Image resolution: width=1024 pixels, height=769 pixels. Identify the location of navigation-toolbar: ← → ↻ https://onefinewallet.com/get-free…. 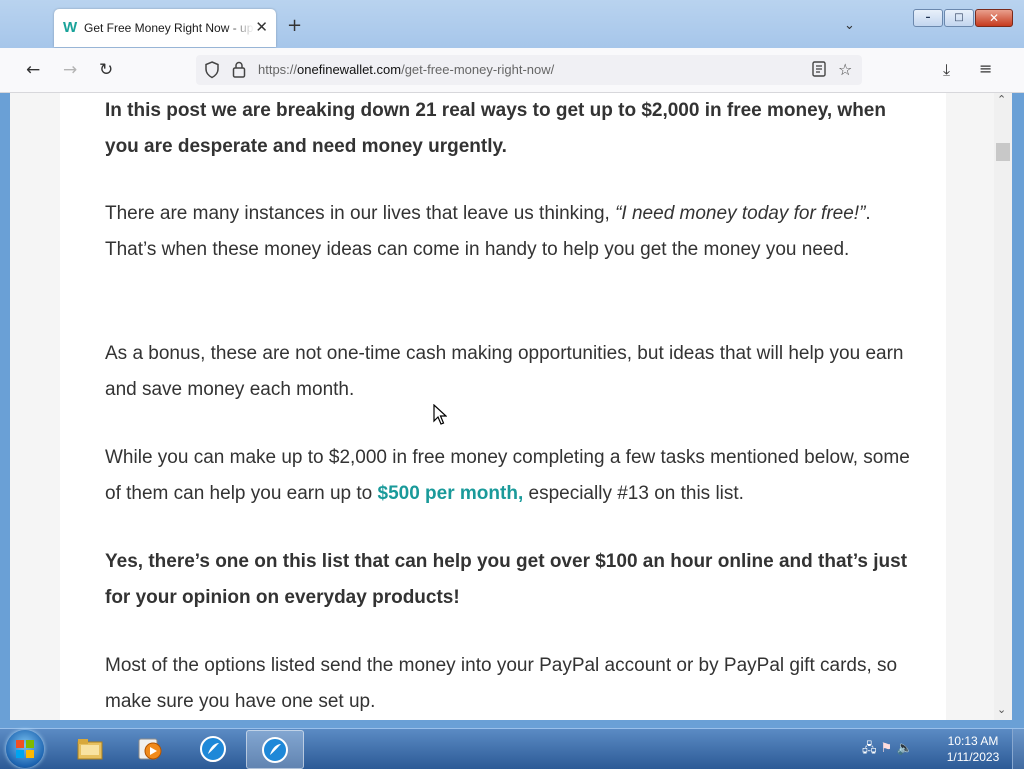
(512, 70).